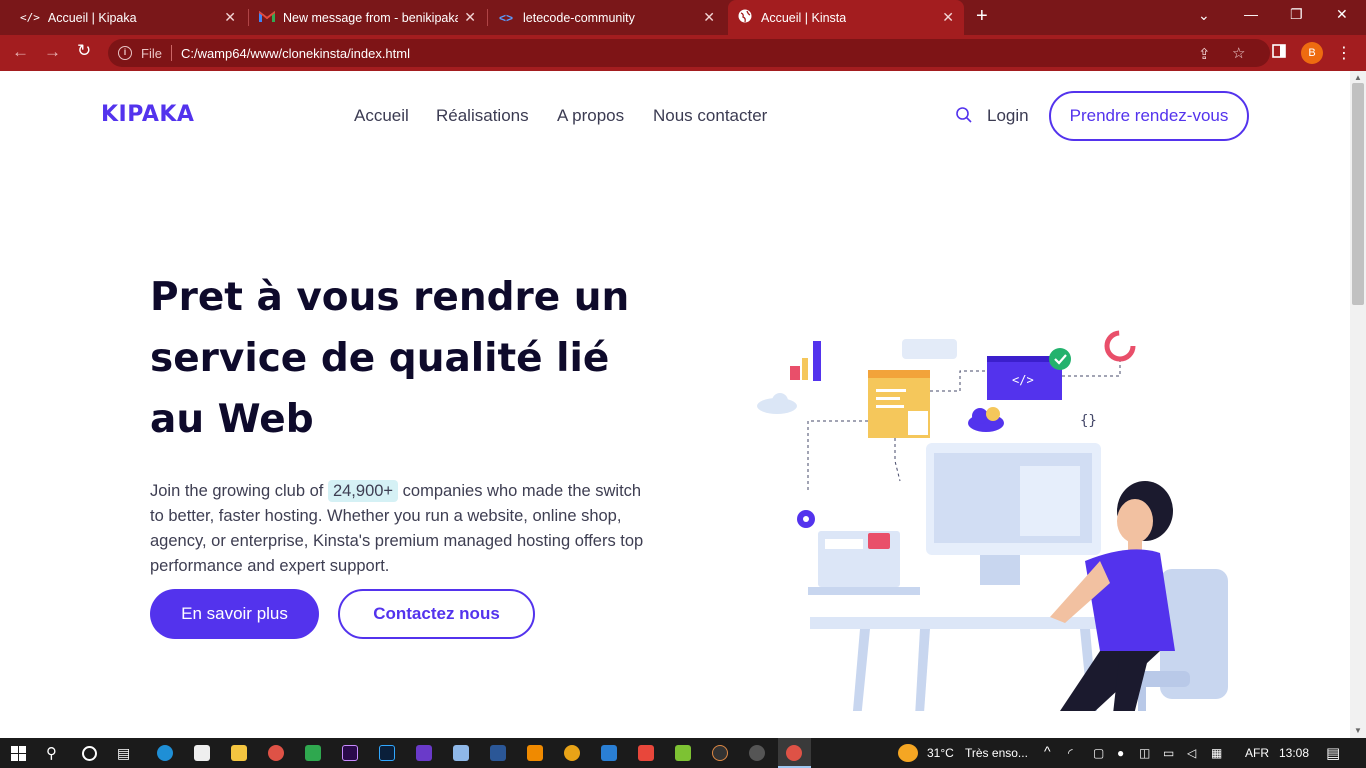 This screenshot has height=768, width=1366. Describe the element at coordinates (710, 116) in the screenshot. I see `nav-nous-contacter: Nous contacter` at that location.